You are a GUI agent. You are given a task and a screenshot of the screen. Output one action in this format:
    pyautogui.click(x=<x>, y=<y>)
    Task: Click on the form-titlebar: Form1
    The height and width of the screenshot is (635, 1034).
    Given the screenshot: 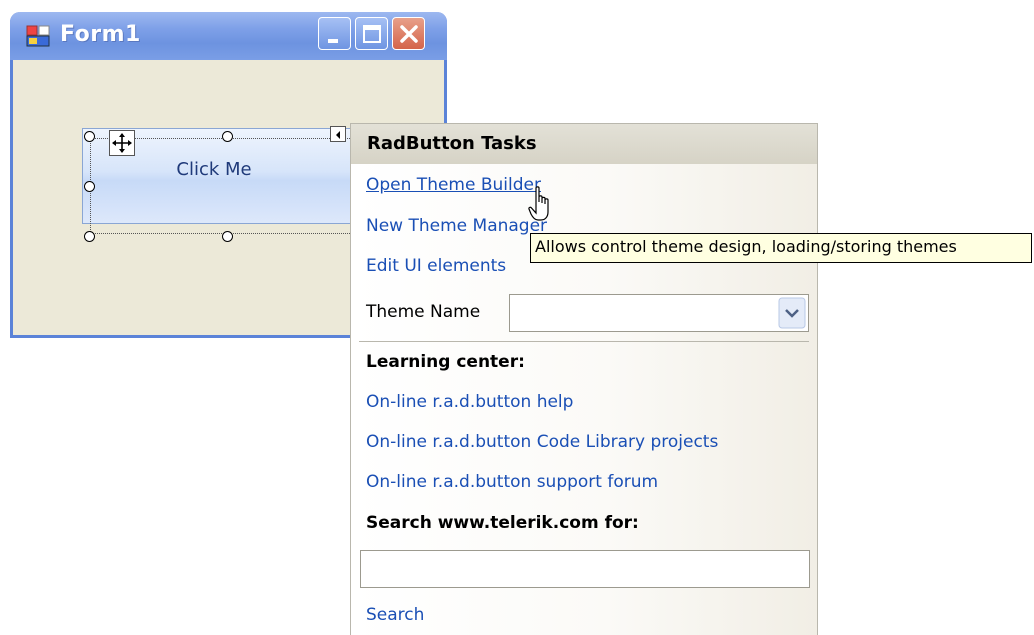 What is the action you would take?
    pyautogui.click(x=228, y=36)
    